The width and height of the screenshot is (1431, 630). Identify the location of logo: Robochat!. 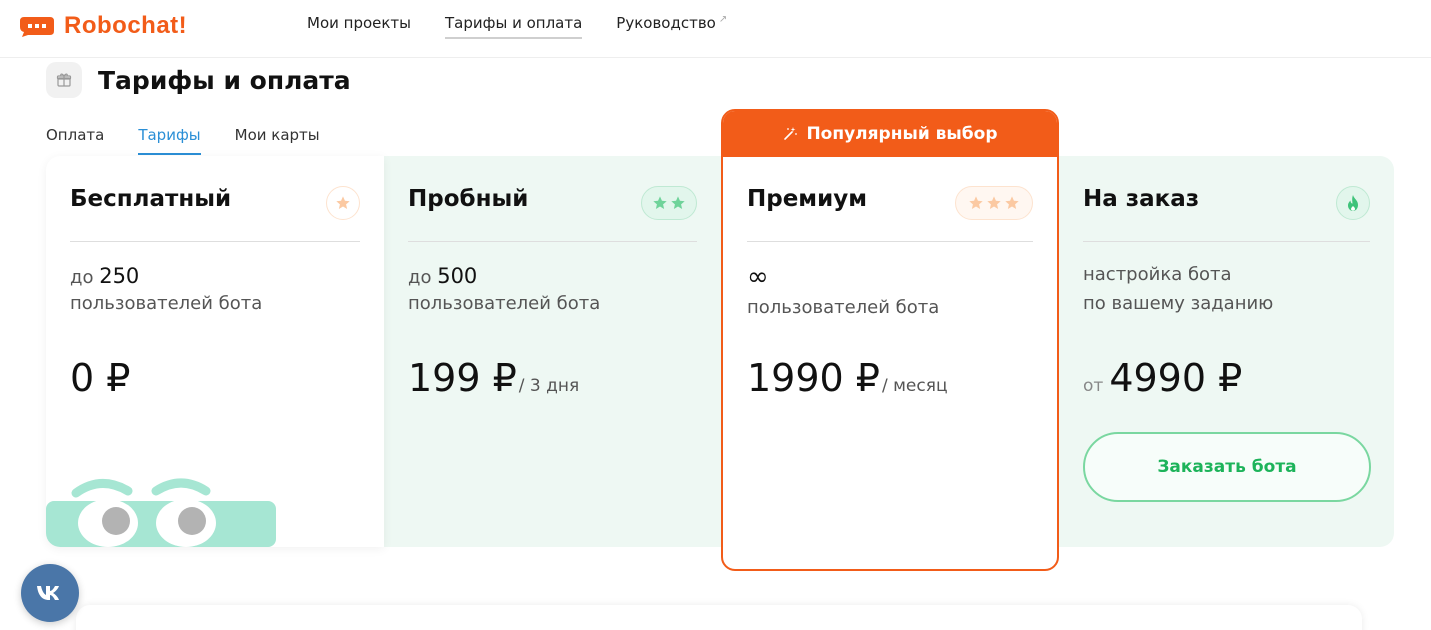
(102, 26).